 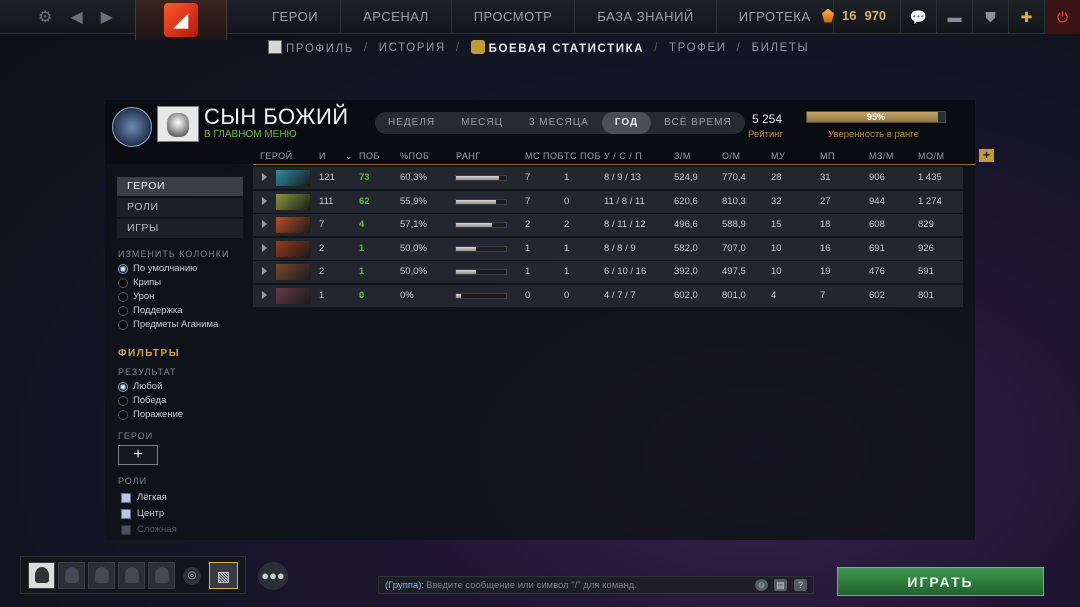 I want to click on column-option-damage: Урон, so click(x=136, y=296).